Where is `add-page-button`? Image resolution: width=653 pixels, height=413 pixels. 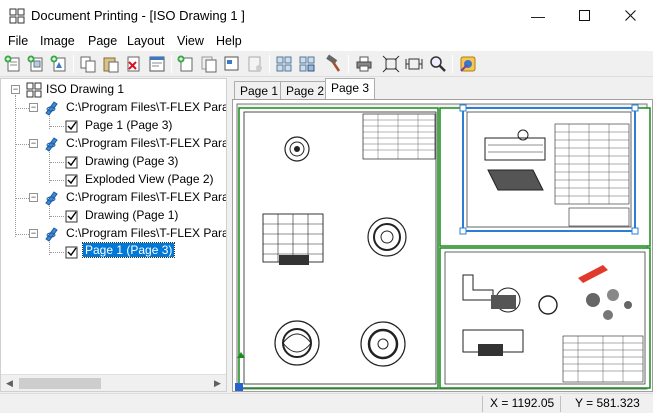
add-page-button is located at coordinates (59, 64).